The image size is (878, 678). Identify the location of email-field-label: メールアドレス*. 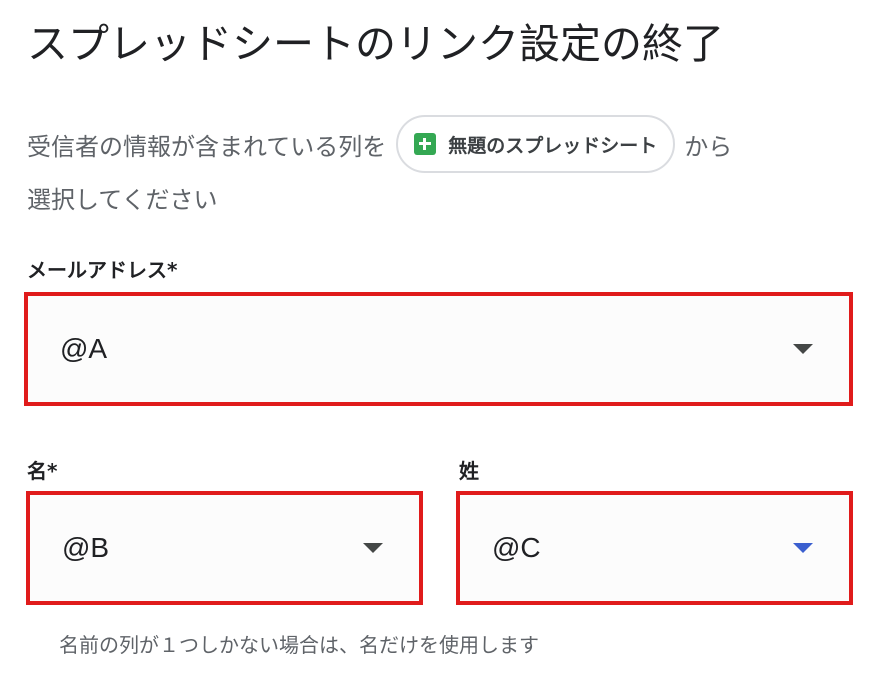
(102, 270).